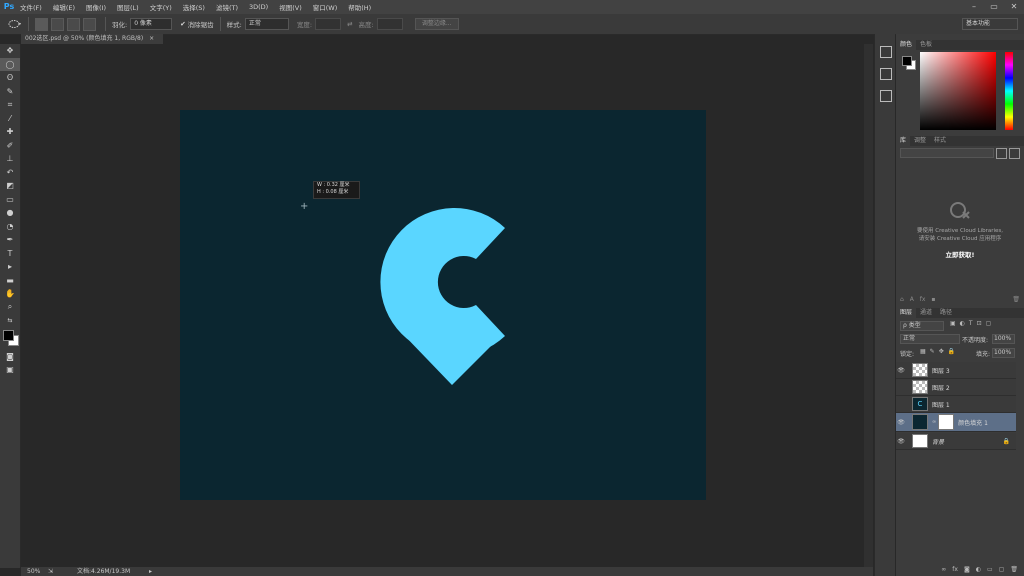 The width and height of the screenshot is (1024, 576). I want to click on healing-brush-tool-icon: ✚, so click(10, 132).